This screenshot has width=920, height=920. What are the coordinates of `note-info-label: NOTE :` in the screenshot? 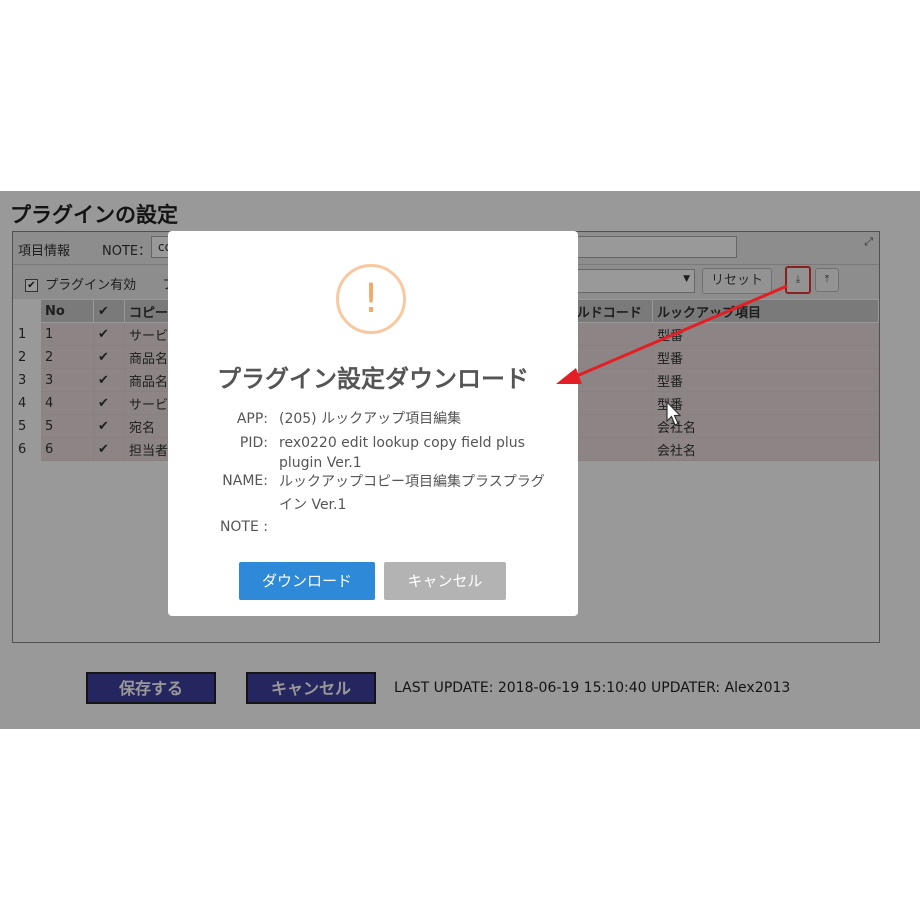 It's located at (243, 527).